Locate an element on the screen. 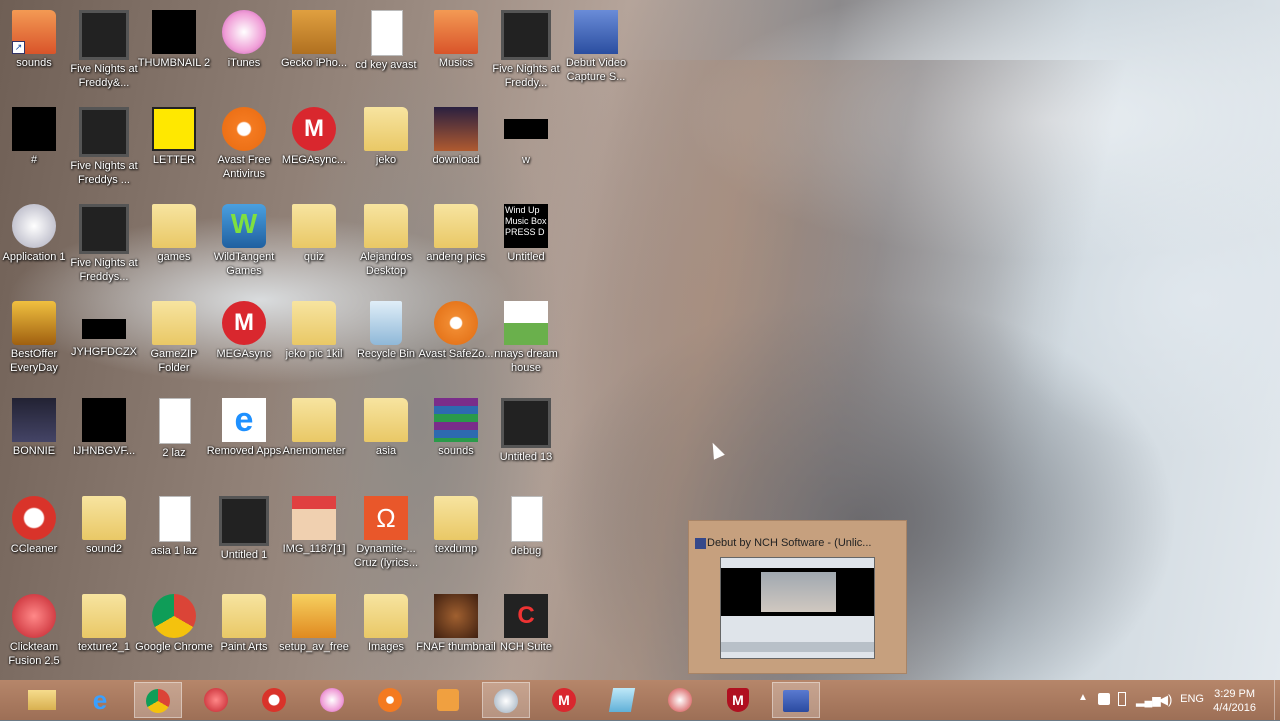  desktop-icon-setup-av: setup_av_free is located at coordinates (314, 636).